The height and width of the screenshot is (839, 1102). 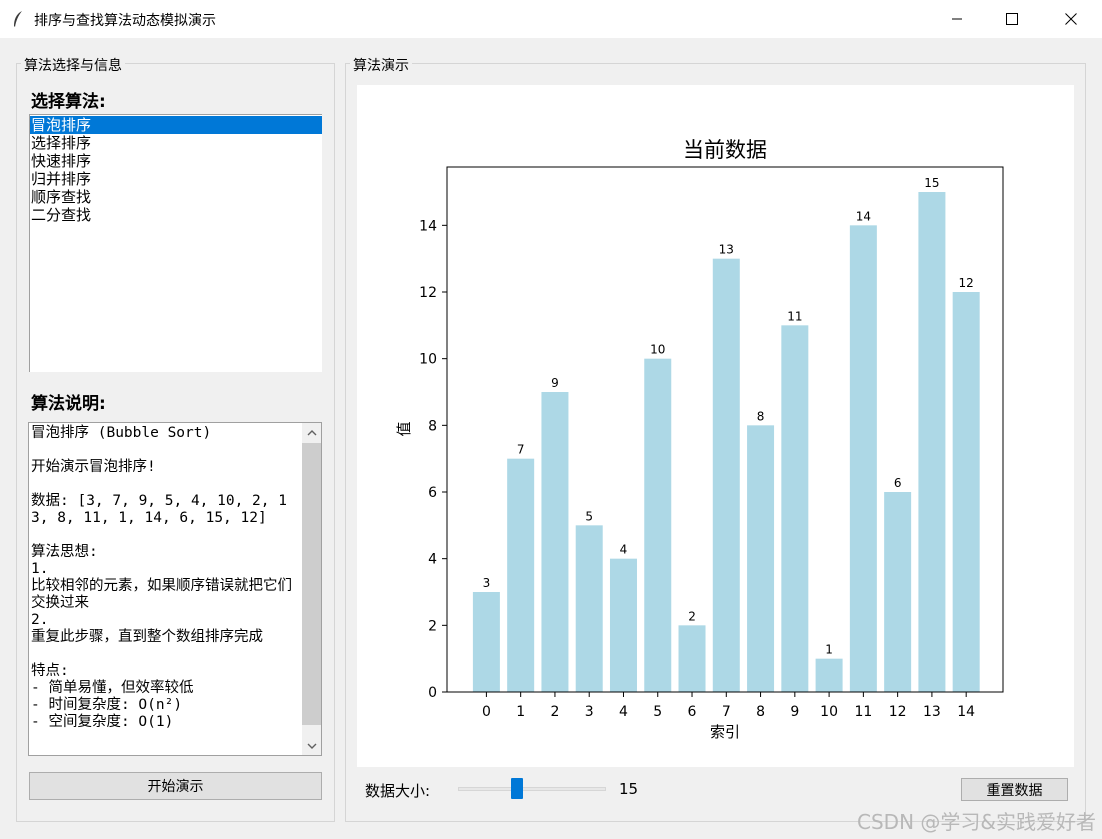 I want to click on y-tick-label: 6, so click(x=432, y=493).